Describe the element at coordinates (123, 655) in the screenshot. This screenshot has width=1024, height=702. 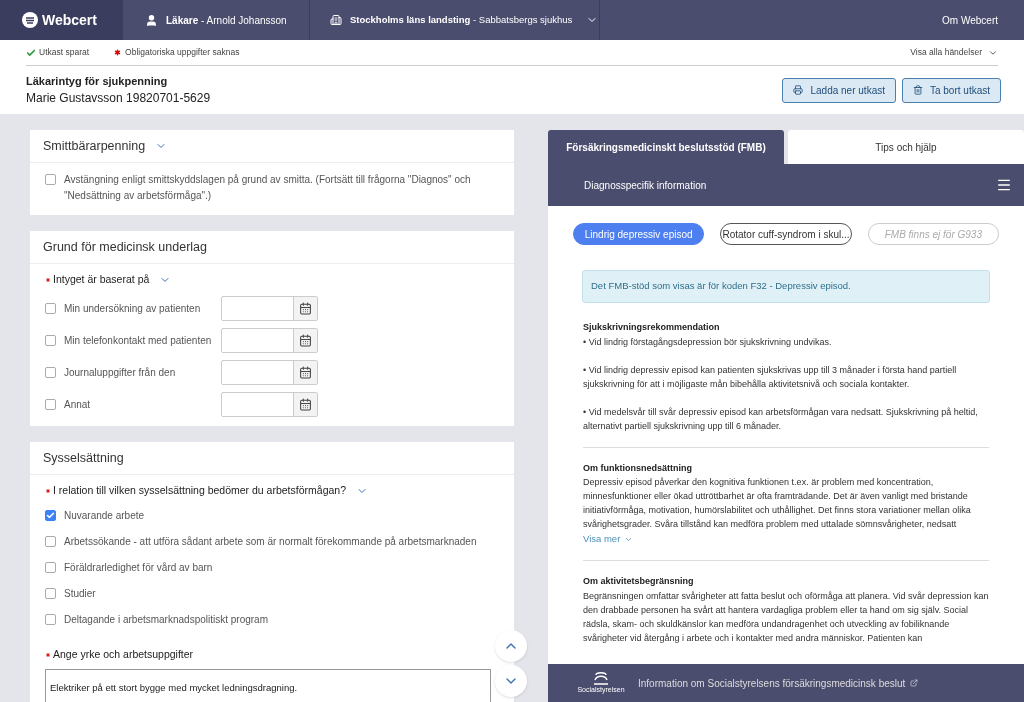
I see `question-label: Ange yrke och arbetsuppgifter` at that location.